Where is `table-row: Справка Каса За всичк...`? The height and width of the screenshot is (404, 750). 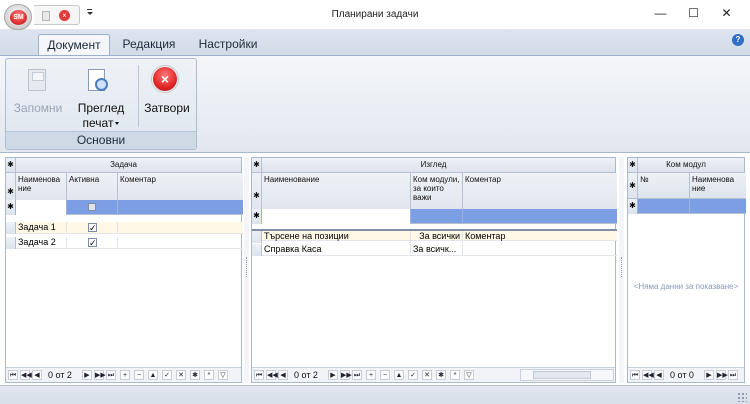 table-row: Справка Каса За всичк... is located at coordinates (434, 250).